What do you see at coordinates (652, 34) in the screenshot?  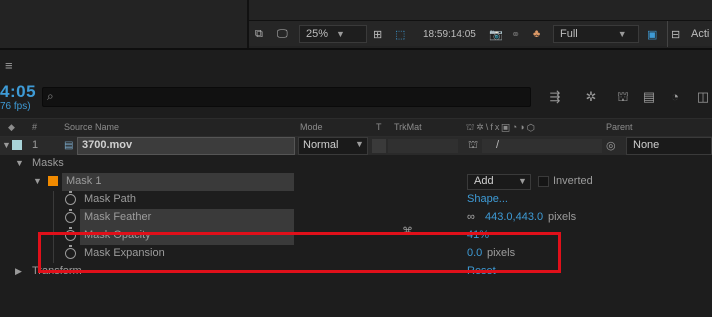 I see `region-of-interest-icon: ▣` at bounding box center [652, 34].